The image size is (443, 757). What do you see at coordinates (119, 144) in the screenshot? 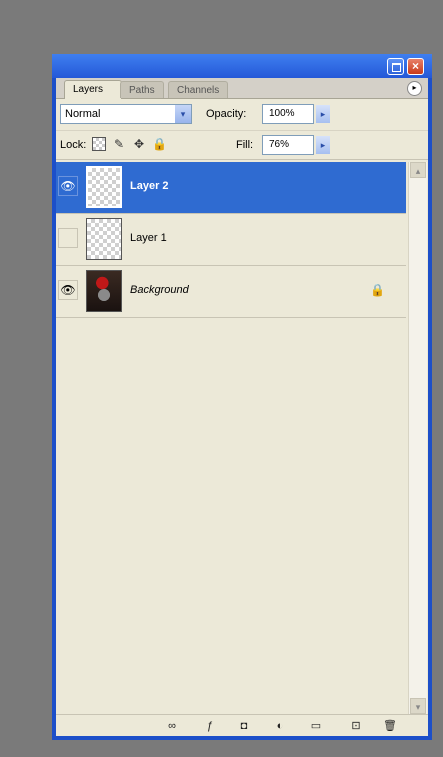
I see `lock-pixels-icon: ✎` at bounding box center [119, 144].